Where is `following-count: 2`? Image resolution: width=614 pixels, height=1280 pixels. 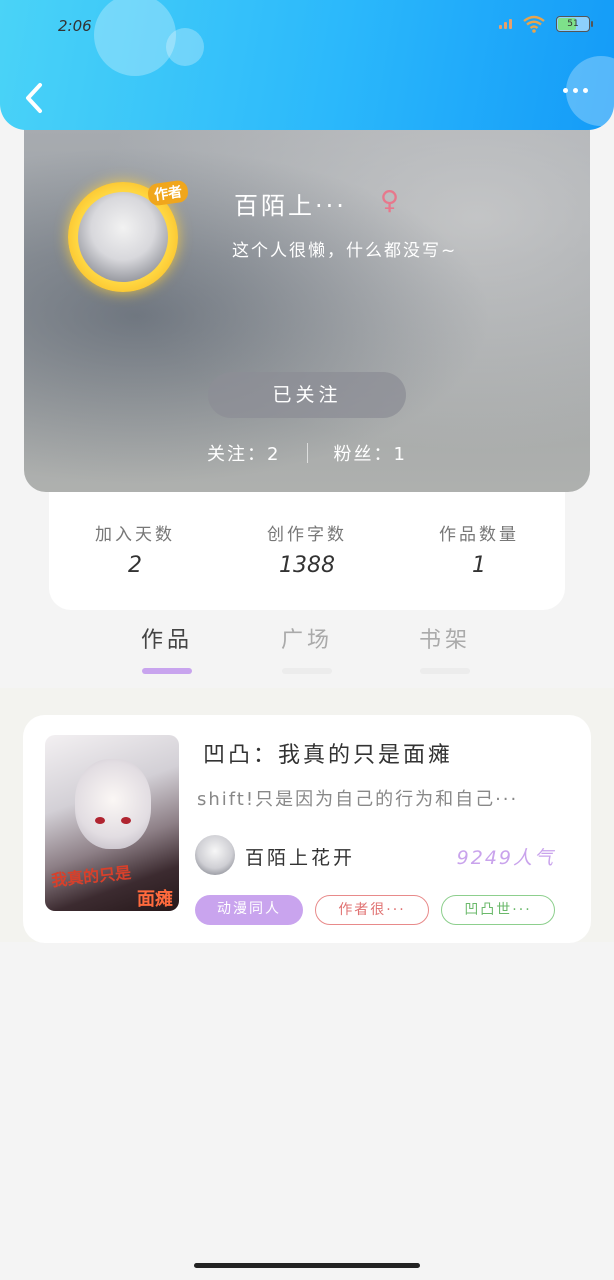
following-count: 2 is located at coordinates (274, 454).